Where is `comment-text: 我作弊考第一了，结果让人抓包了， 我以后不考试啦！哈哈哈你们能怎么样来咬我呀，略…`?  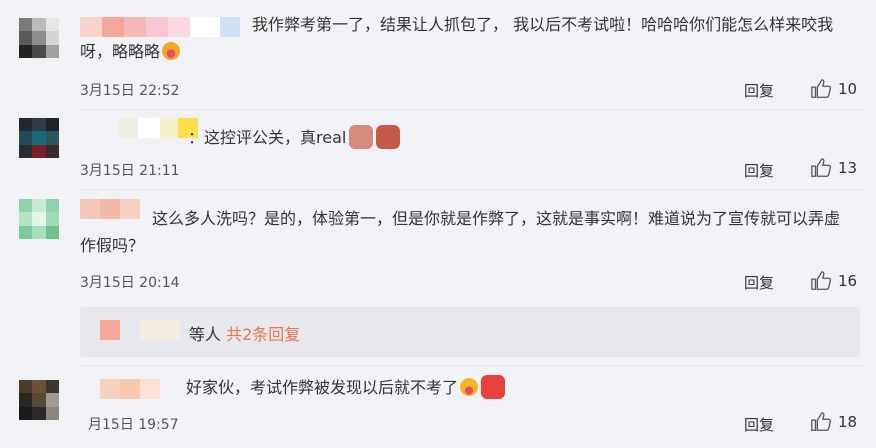 comment-text: 我作弊考第一了，结果让人抓包了， 我以后不考试啦！哈哈哈你们能怎么样来咬我呀，略… is located at coordinates (457, 38).